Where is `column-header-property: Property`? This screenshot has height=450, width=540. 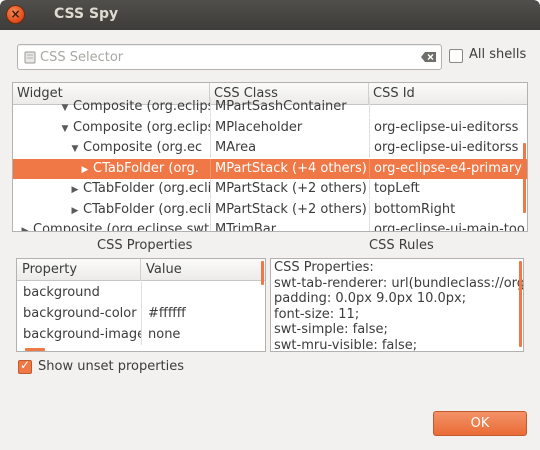
column-header-property: Property is located at coordinates (79, 270).